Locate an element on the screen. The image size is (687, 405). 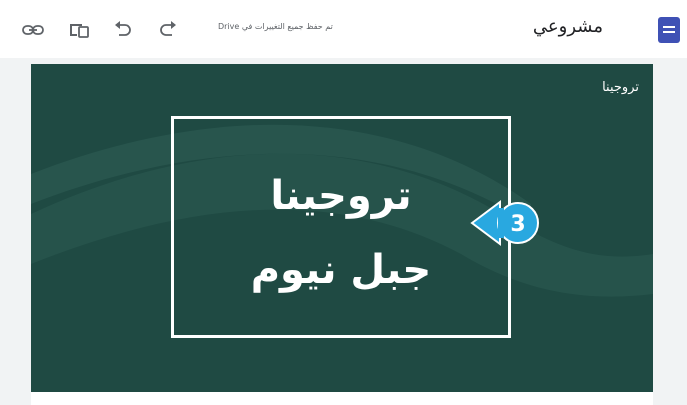
step-callout-badge: 3 is located at coordinates (506, 223).